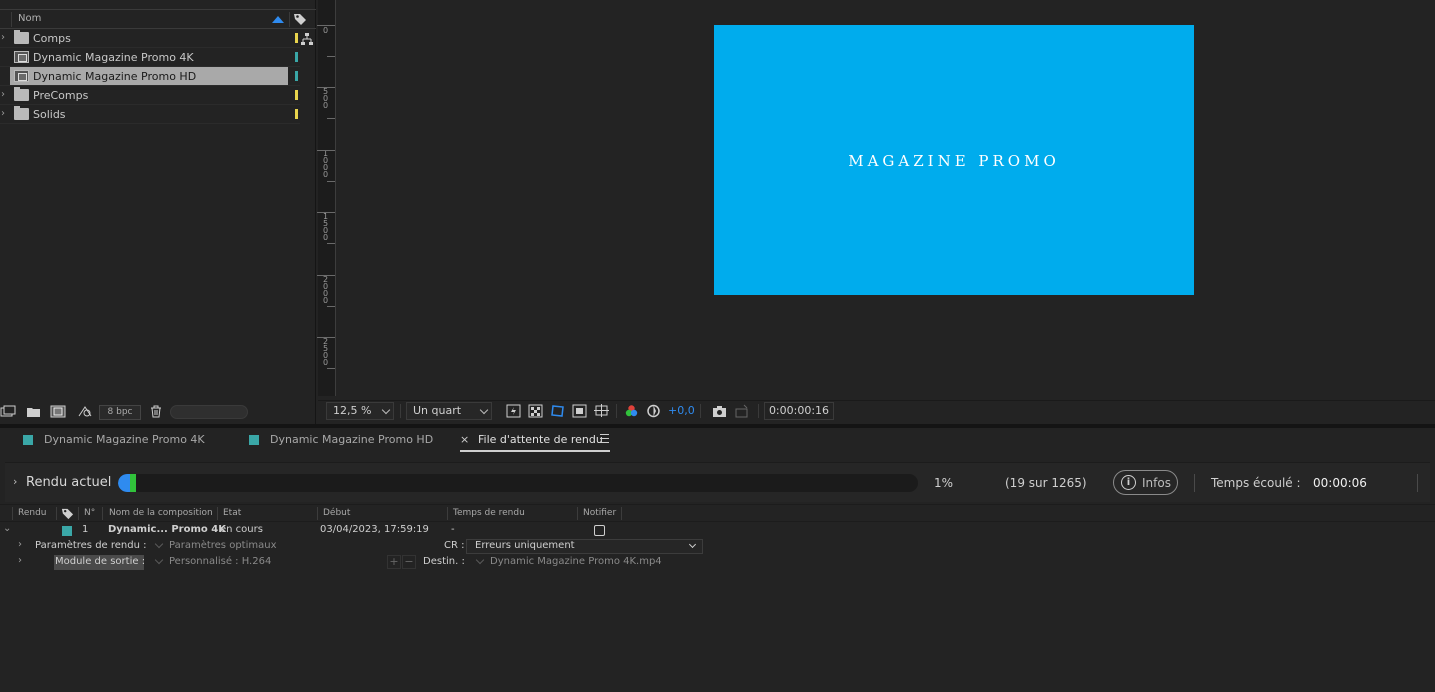 This screenshot has width=1435, height=692. What do you see at coordinates (454, 545) in the screenshot?
I see `log-label: CR :` at bounding box center [454, 545].